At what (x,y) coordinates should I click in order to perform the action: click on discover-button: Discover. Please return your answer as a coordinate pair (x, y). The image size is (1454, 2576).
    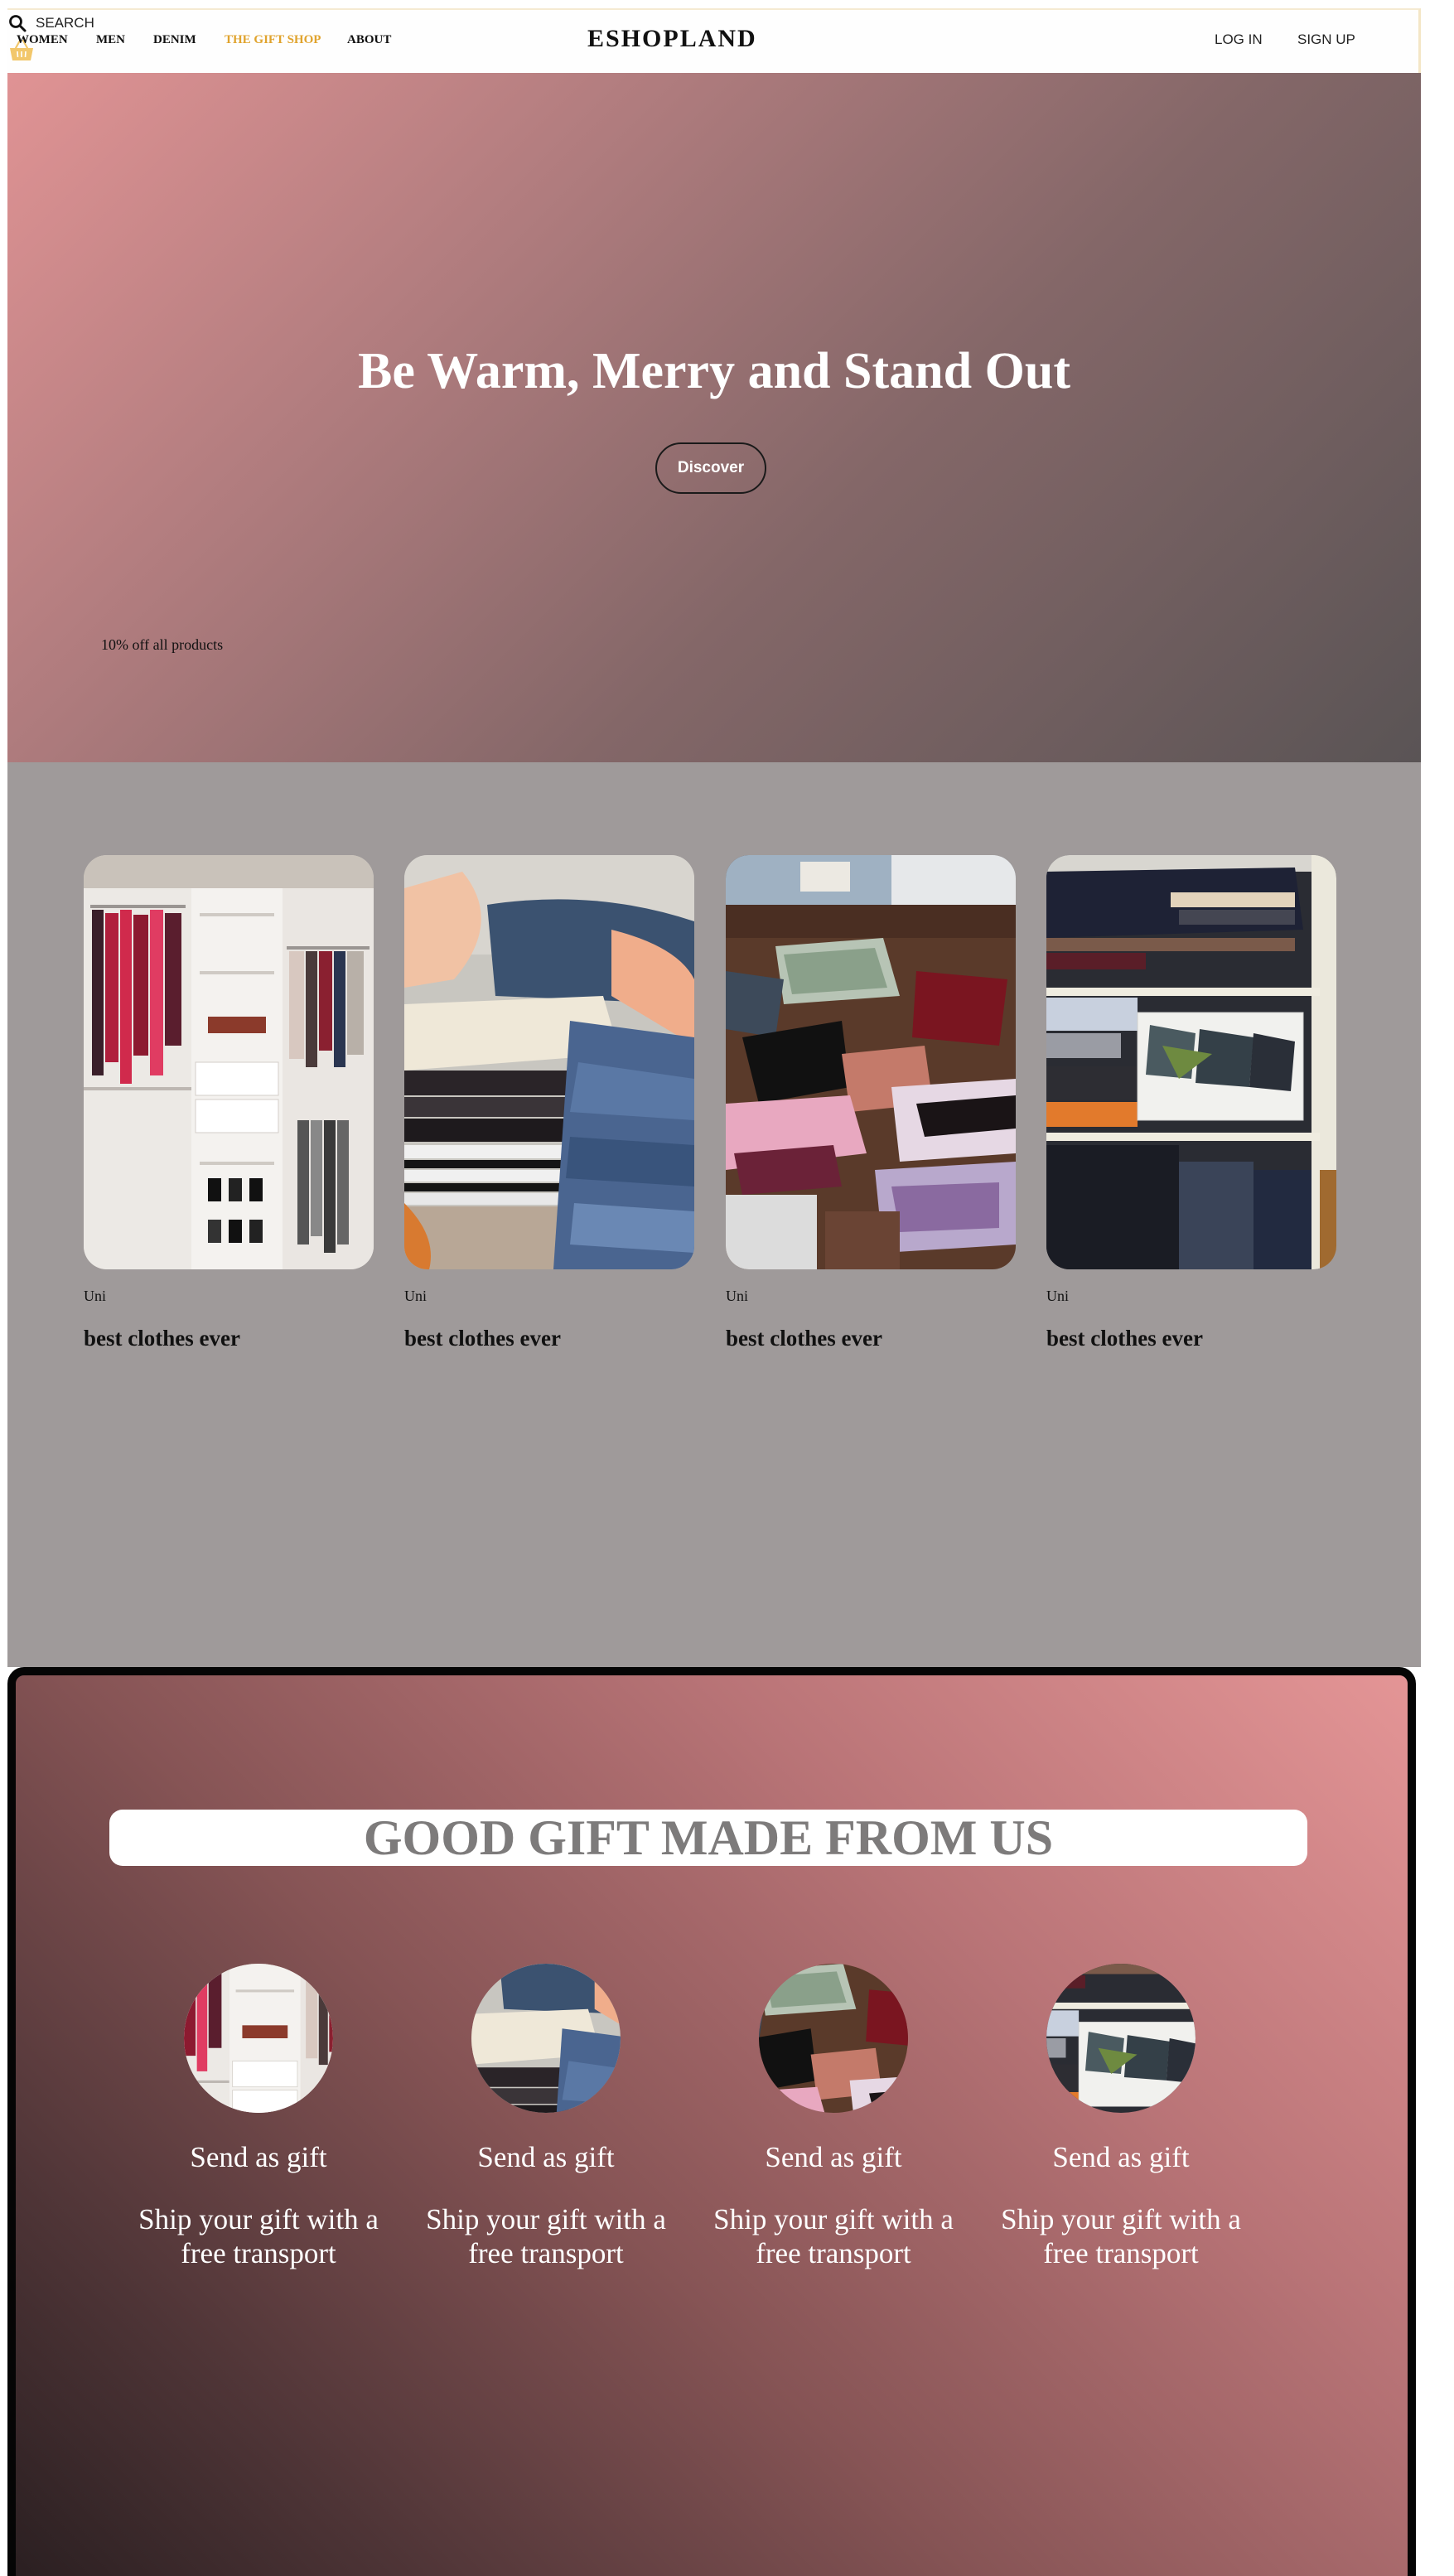
    Looking at the image, I should click on (710, 468).